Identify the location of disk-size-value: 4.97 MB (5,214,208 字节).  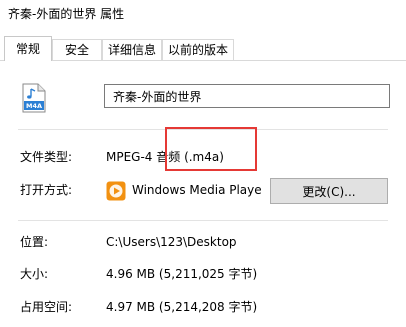
(182, 307).